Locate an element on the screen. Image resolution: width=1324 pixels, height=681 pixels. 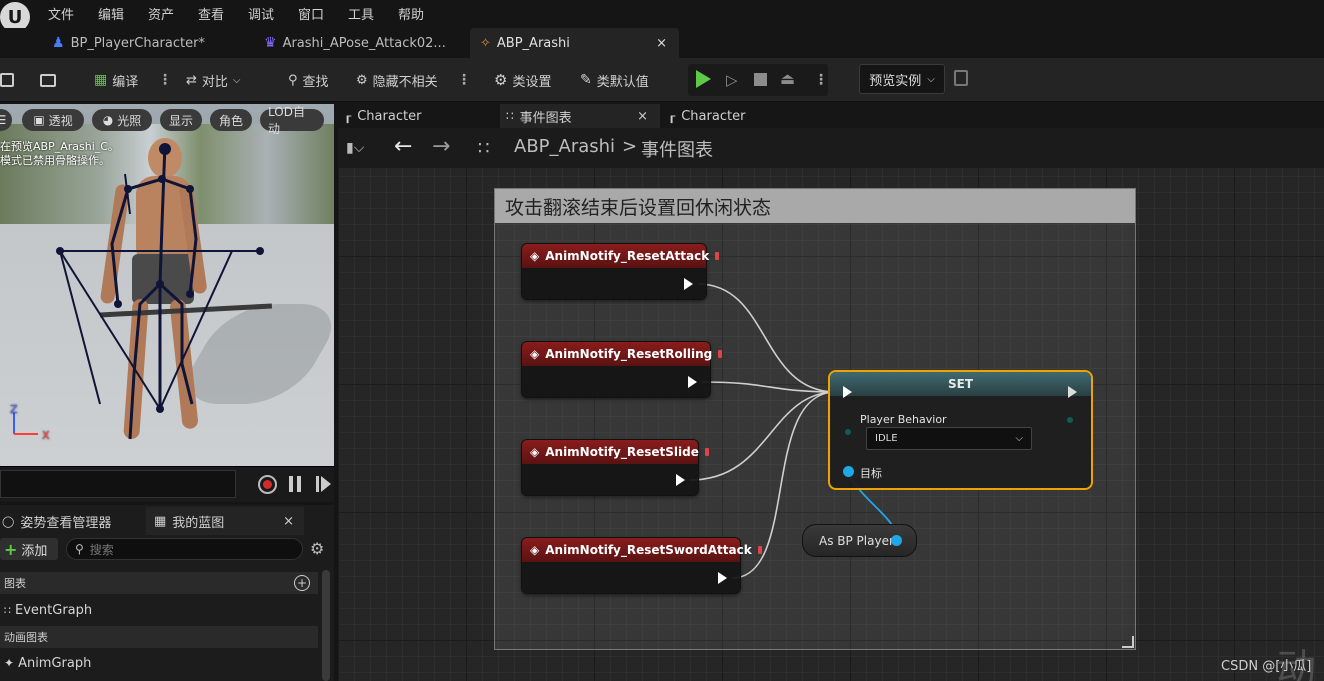
player-behavior-label: Player Behavior is located at coordinates (903, 419).